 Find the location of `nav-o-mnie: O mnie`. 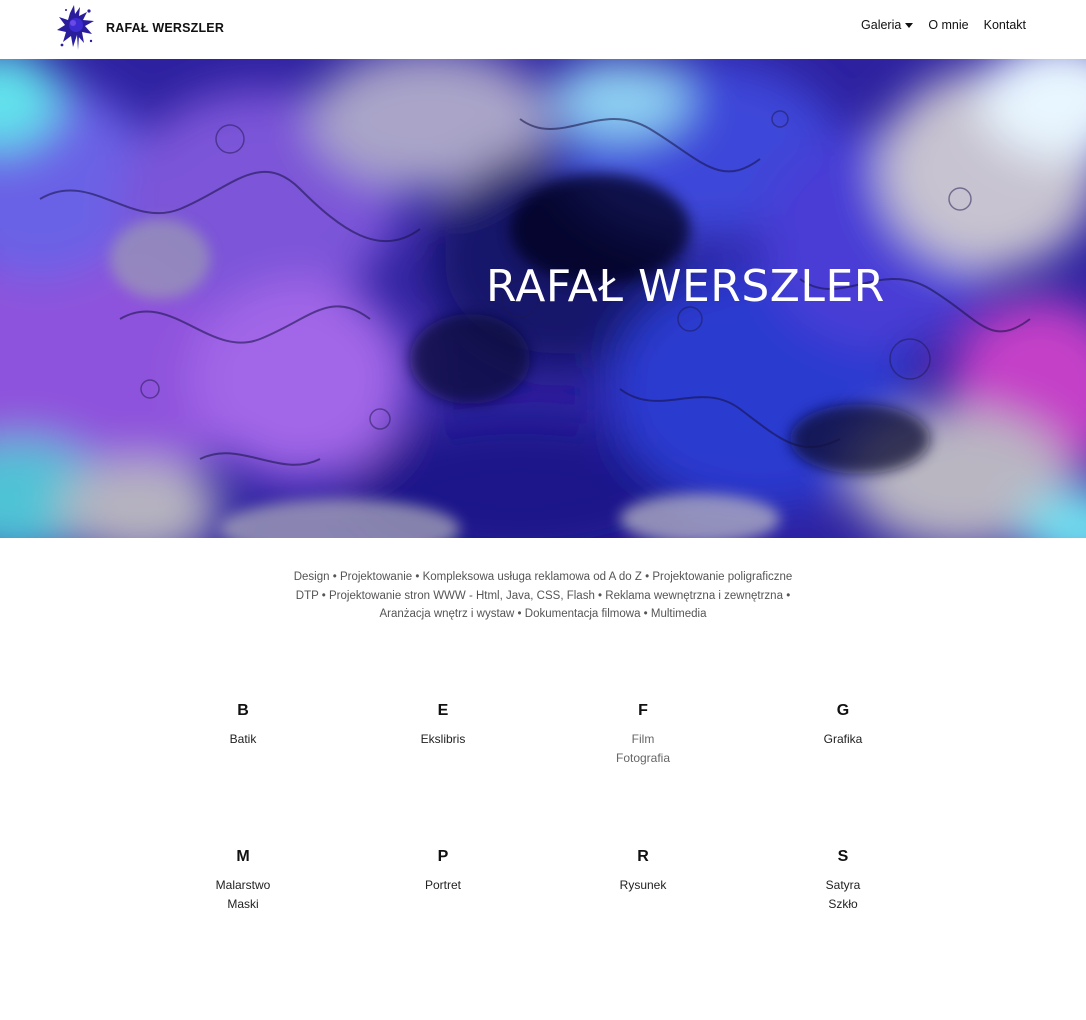

nav-o-mnie: O mnie is located at coordinates (948, 25).